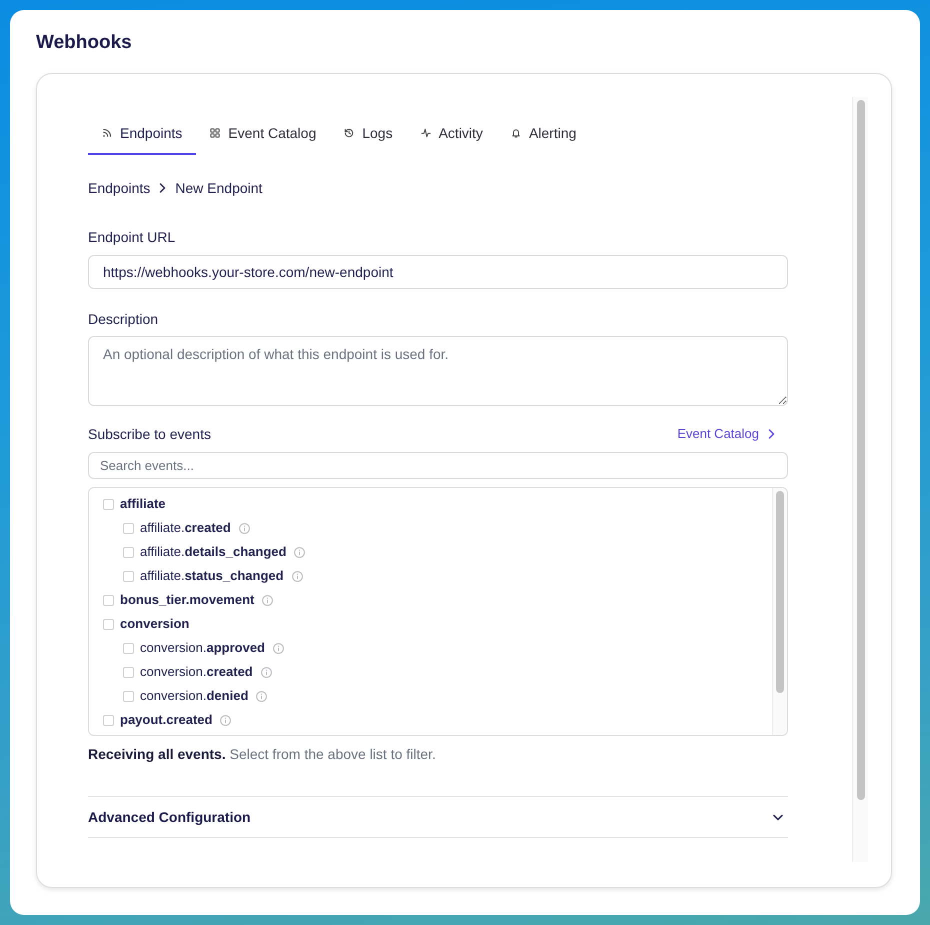 This screenshot has height=925, width=930. What do you see at coordinates (155, 624) in the screenshot?
I see `event-name: conversion` at bounding box center [155, 624].